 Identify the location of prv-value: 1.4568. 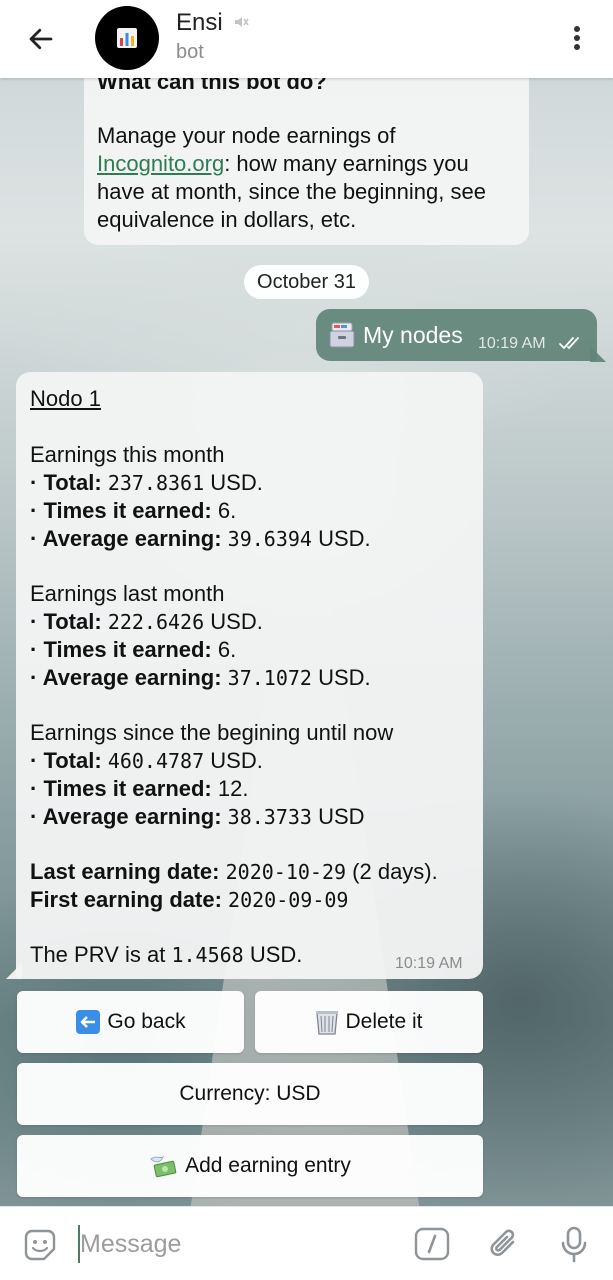
(207, 955).